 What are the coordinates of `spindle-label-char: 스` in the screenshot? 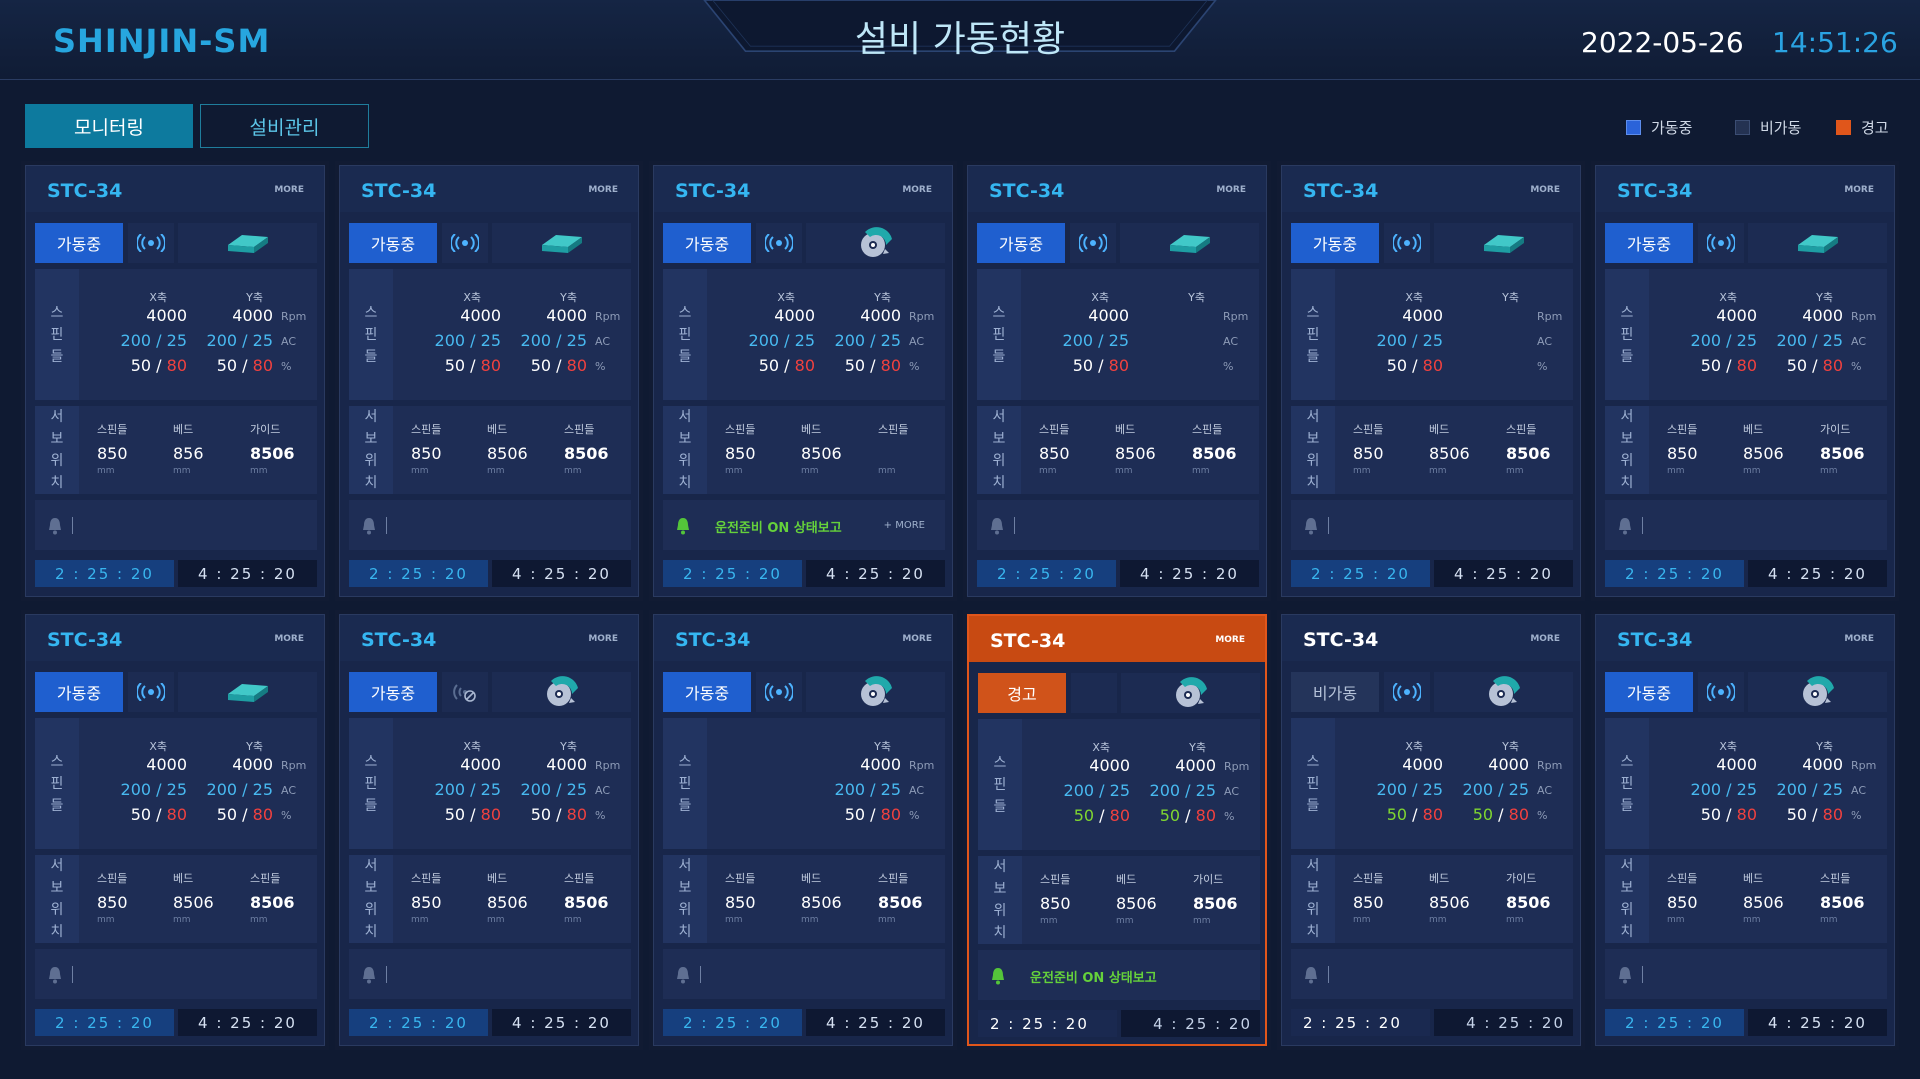 It's located at (1000, 762).